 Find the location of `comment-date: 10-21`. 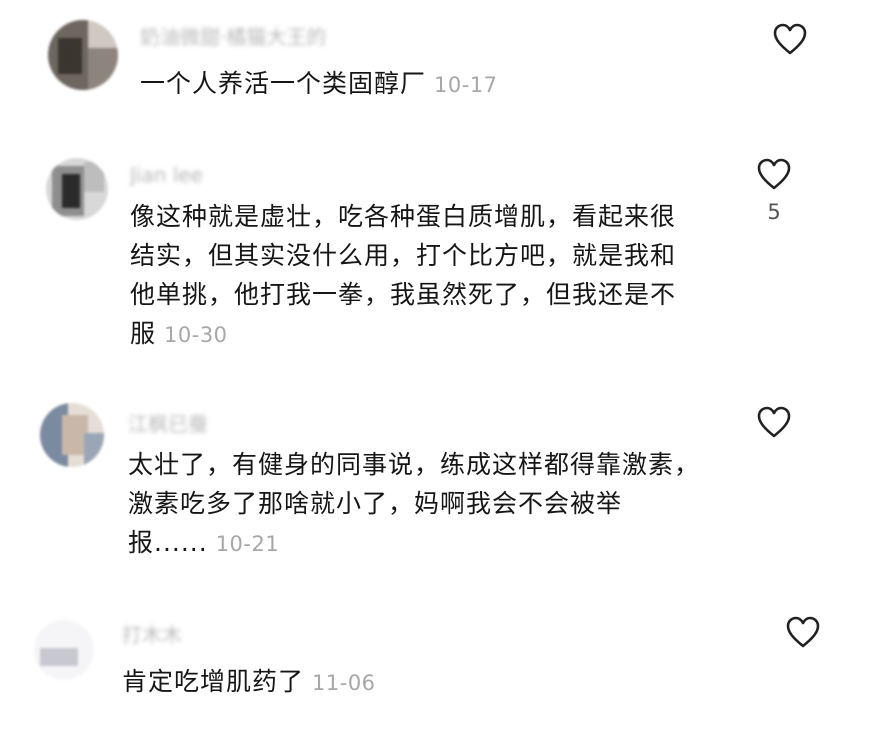

comment-date: 10-21 is located at coordinates (247, 544).